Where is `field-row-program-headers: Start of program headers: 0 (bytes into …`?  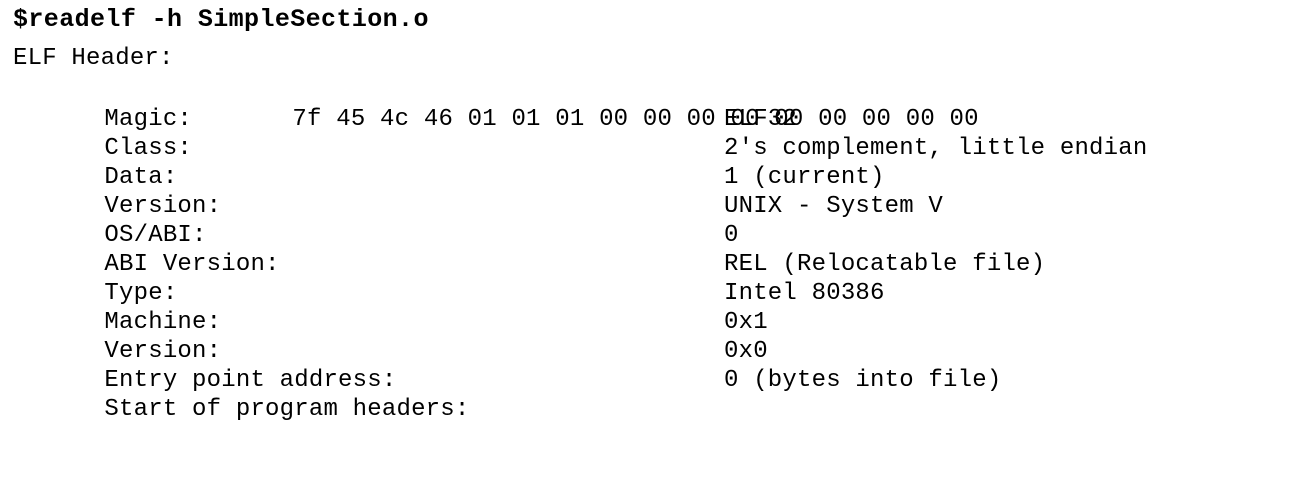 field-row-program-headers: Start of program headers: 0 (bytes into … is located at coordinates (523, 394).